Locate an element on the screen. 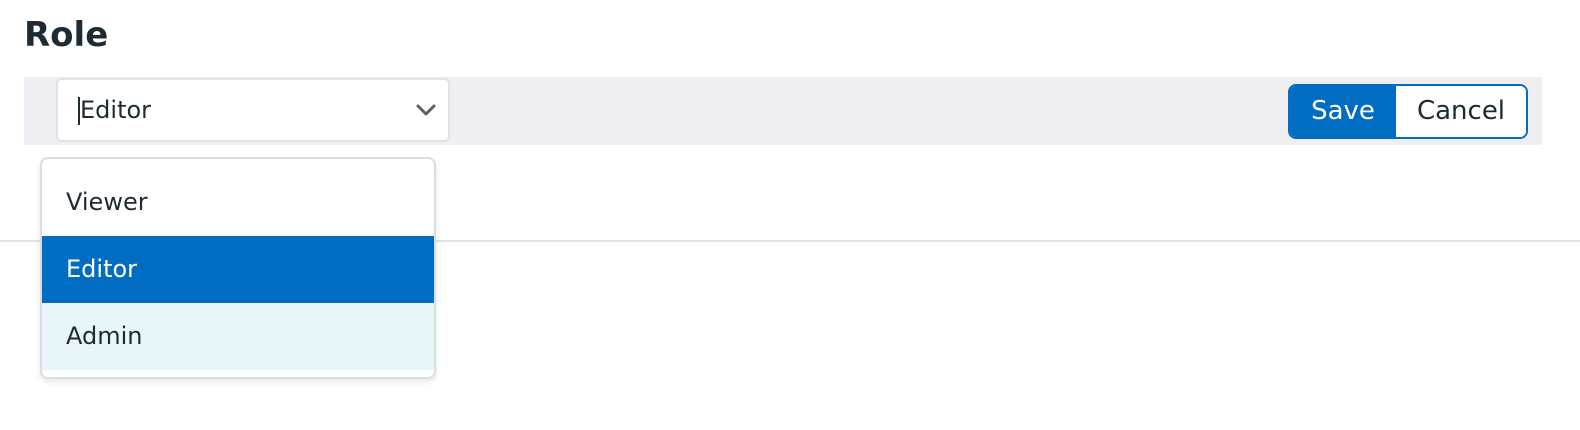 This screenshot has height=430, width=1580. save-button: Save is located at coordinates (1343, 111).